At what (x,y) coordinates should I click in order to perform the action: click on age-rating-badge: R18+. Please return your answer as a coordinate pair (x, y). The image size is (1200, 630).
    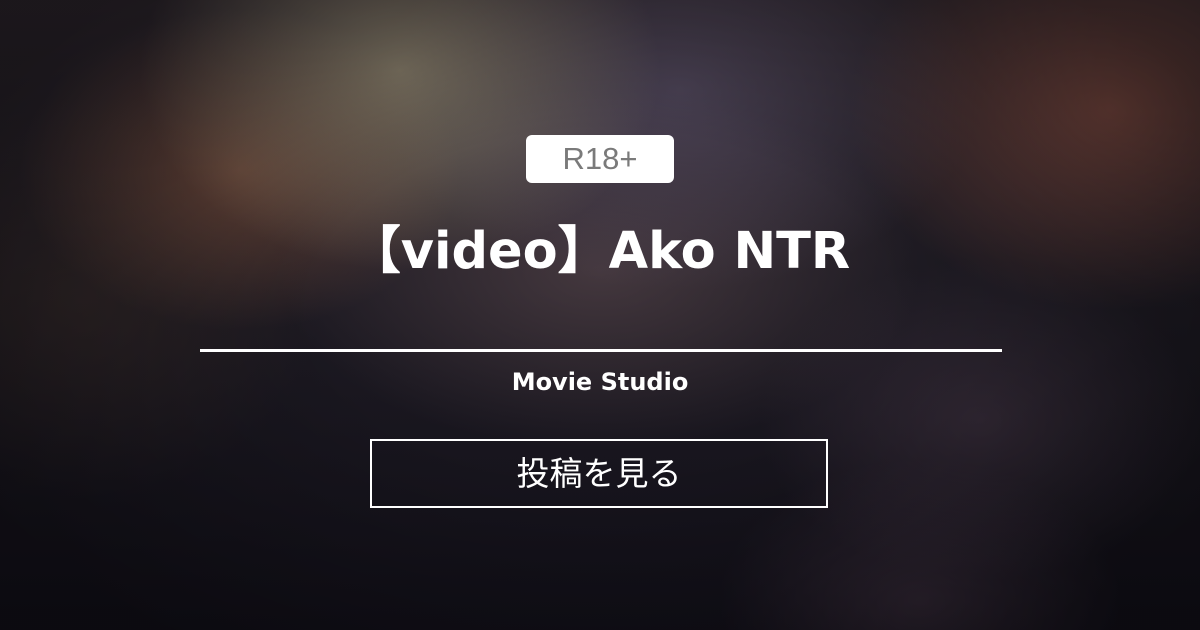
    Looking at the image, I should click on (600, 159).